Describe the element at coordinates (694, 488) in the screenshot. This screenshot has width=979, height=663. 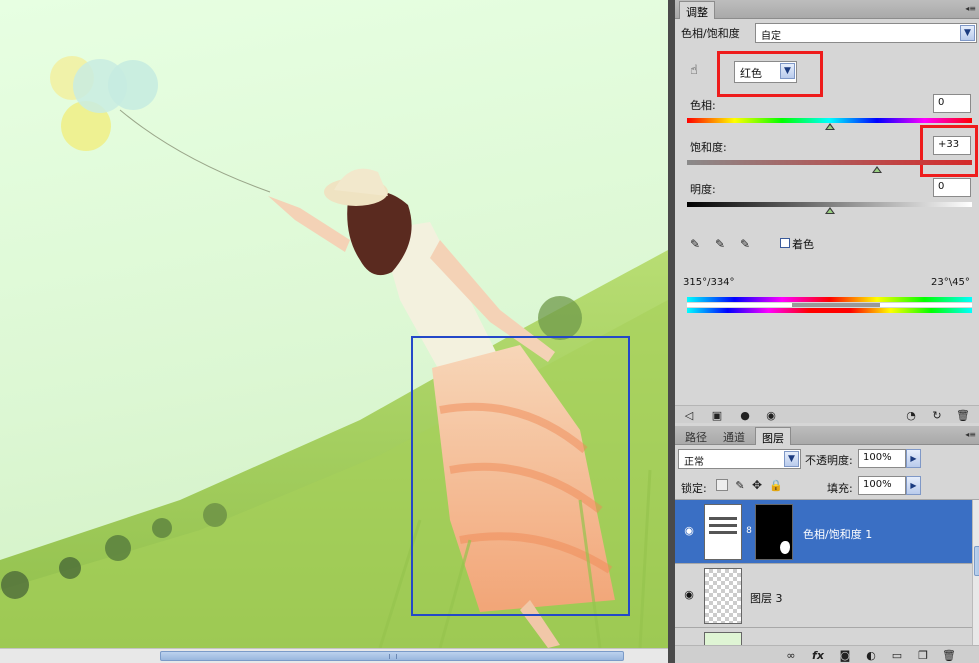
I see `lock-label: 锁定:` at that location.